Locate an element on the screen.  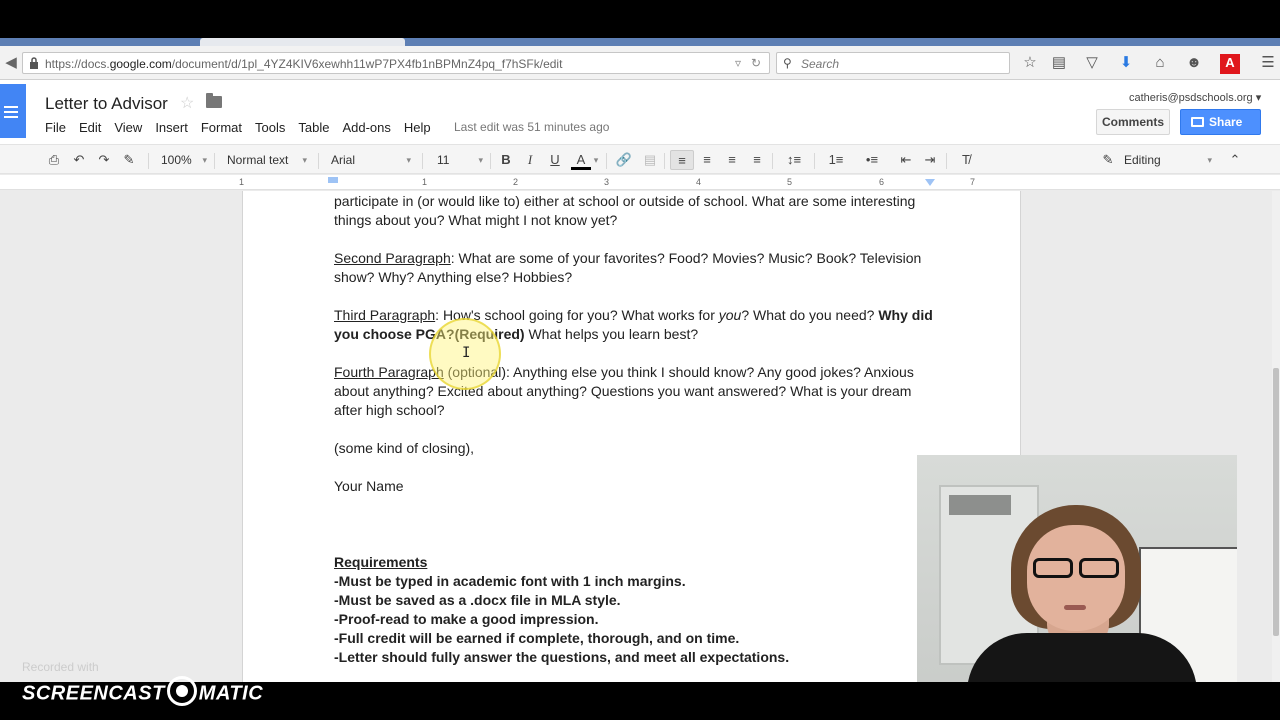
share-button: Share is located at coordinates (1220, 122).